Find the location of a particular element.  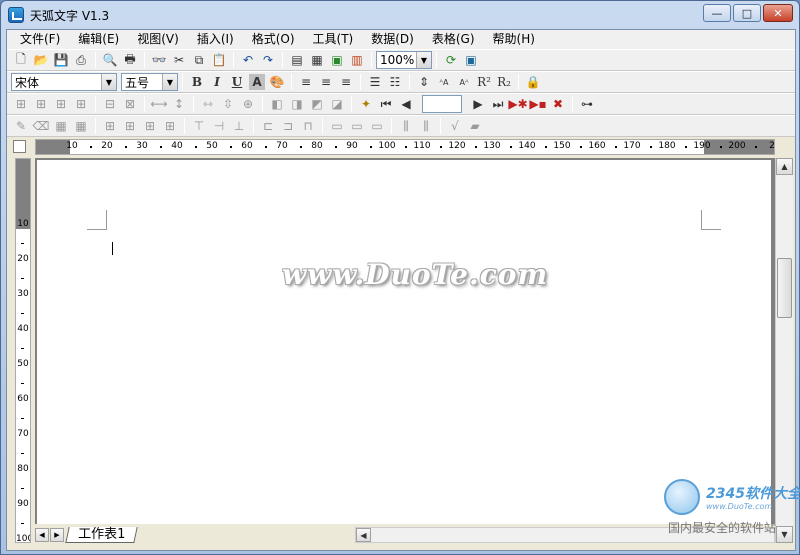

frame-split-icon: ▭ is located at coordinates (357, 126).